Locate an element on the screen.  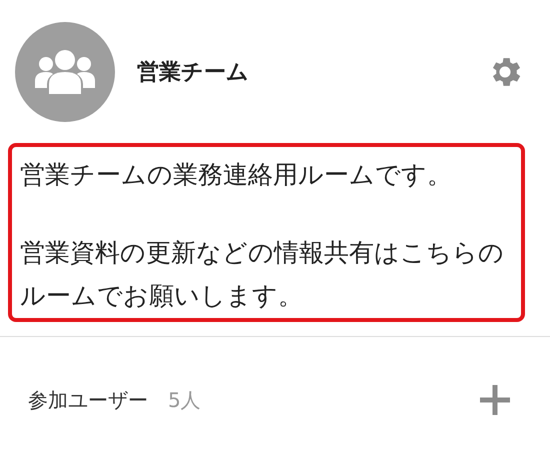
member-count: 5人 is located at coordinates (185, 400).